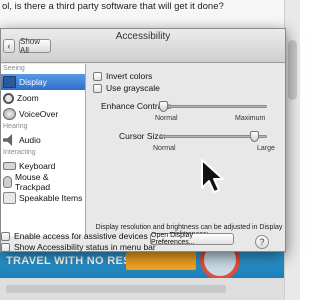 The height and width of the screenshot is (300, 320). I want to click on sidebar-item-mouse-trackpad: Mouse & Trackpad, so click(43, 182).